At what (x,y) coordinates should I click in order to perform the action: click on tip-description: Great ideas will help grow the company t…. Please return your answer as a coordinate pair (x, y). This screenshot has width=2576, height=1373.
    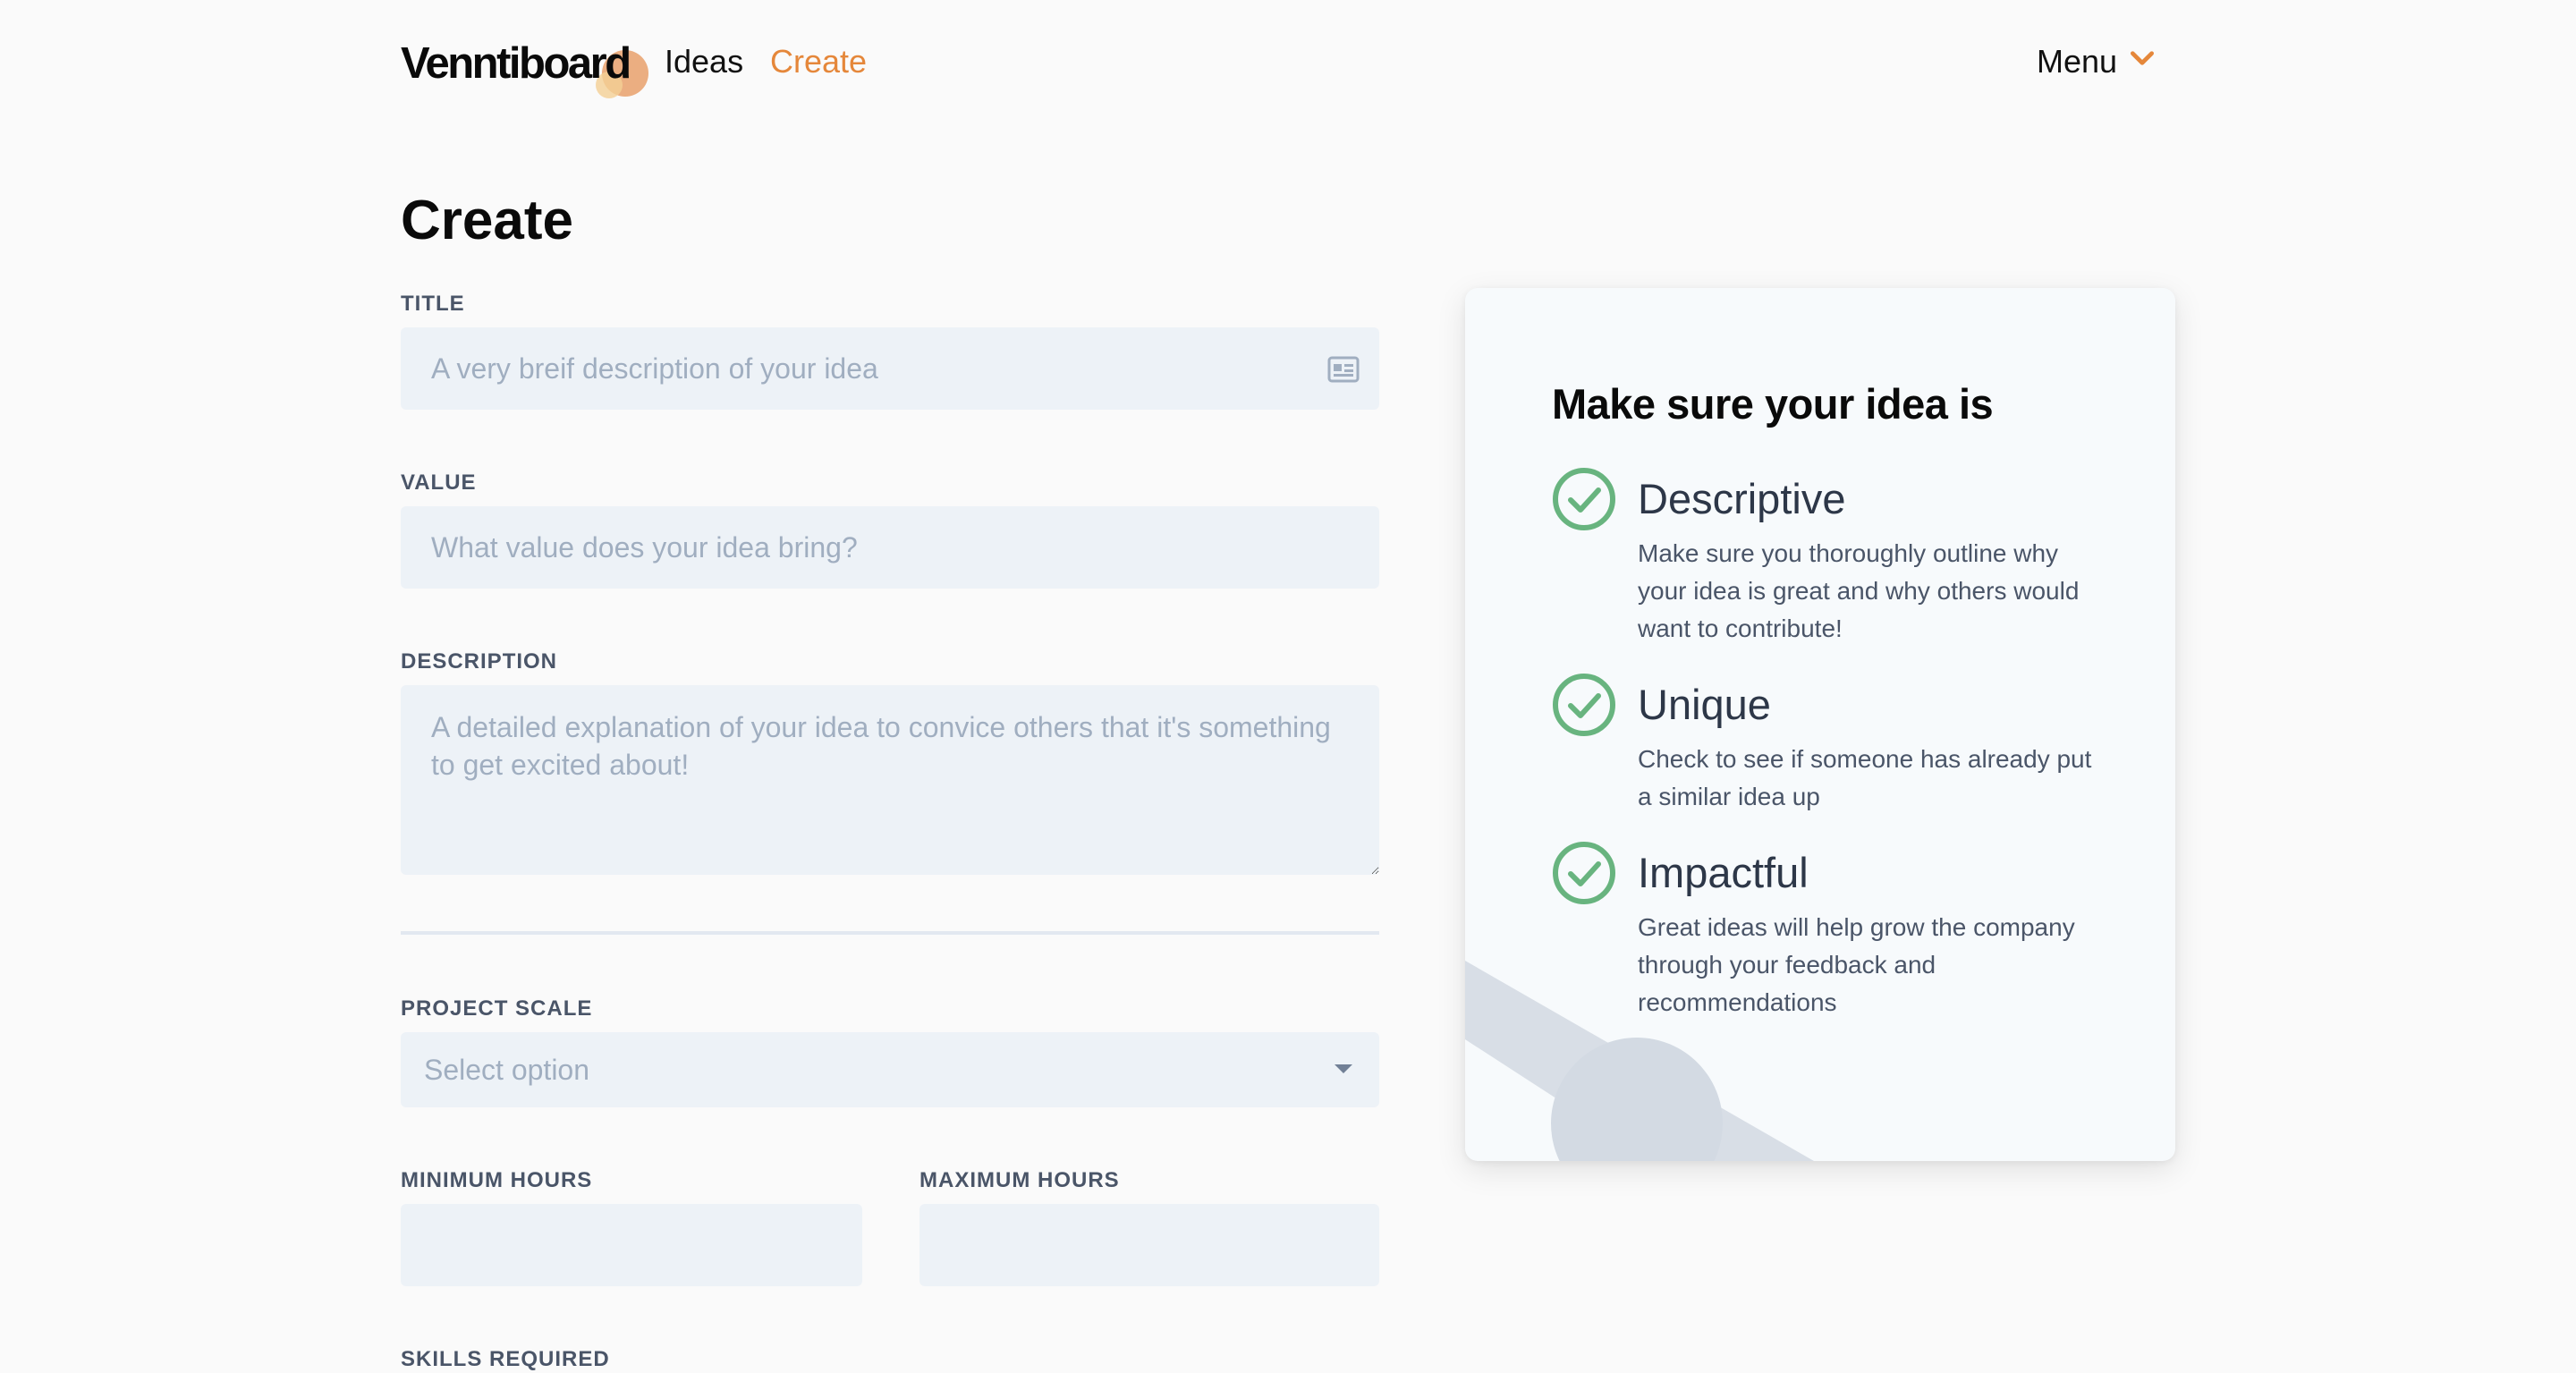
    Looking at the image, I should click on (1856, 964).